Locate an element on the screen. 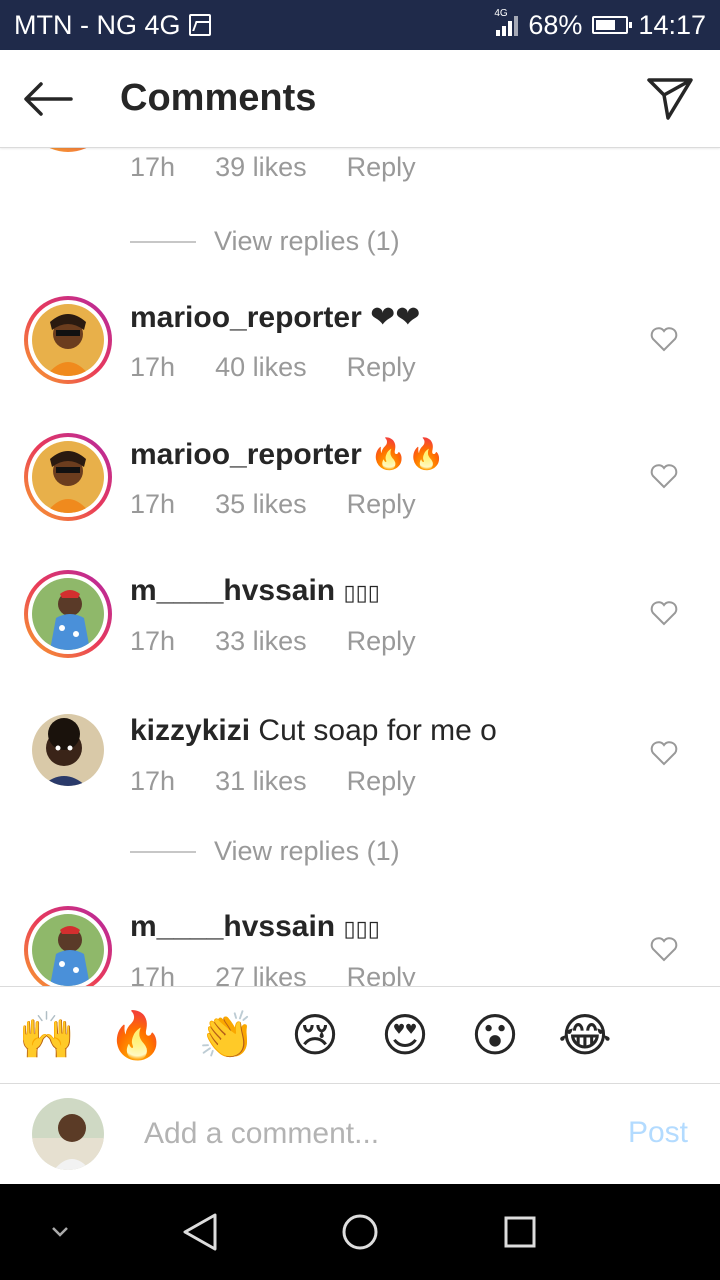  comment-composer: Post is located at coordinates (360, 1134).